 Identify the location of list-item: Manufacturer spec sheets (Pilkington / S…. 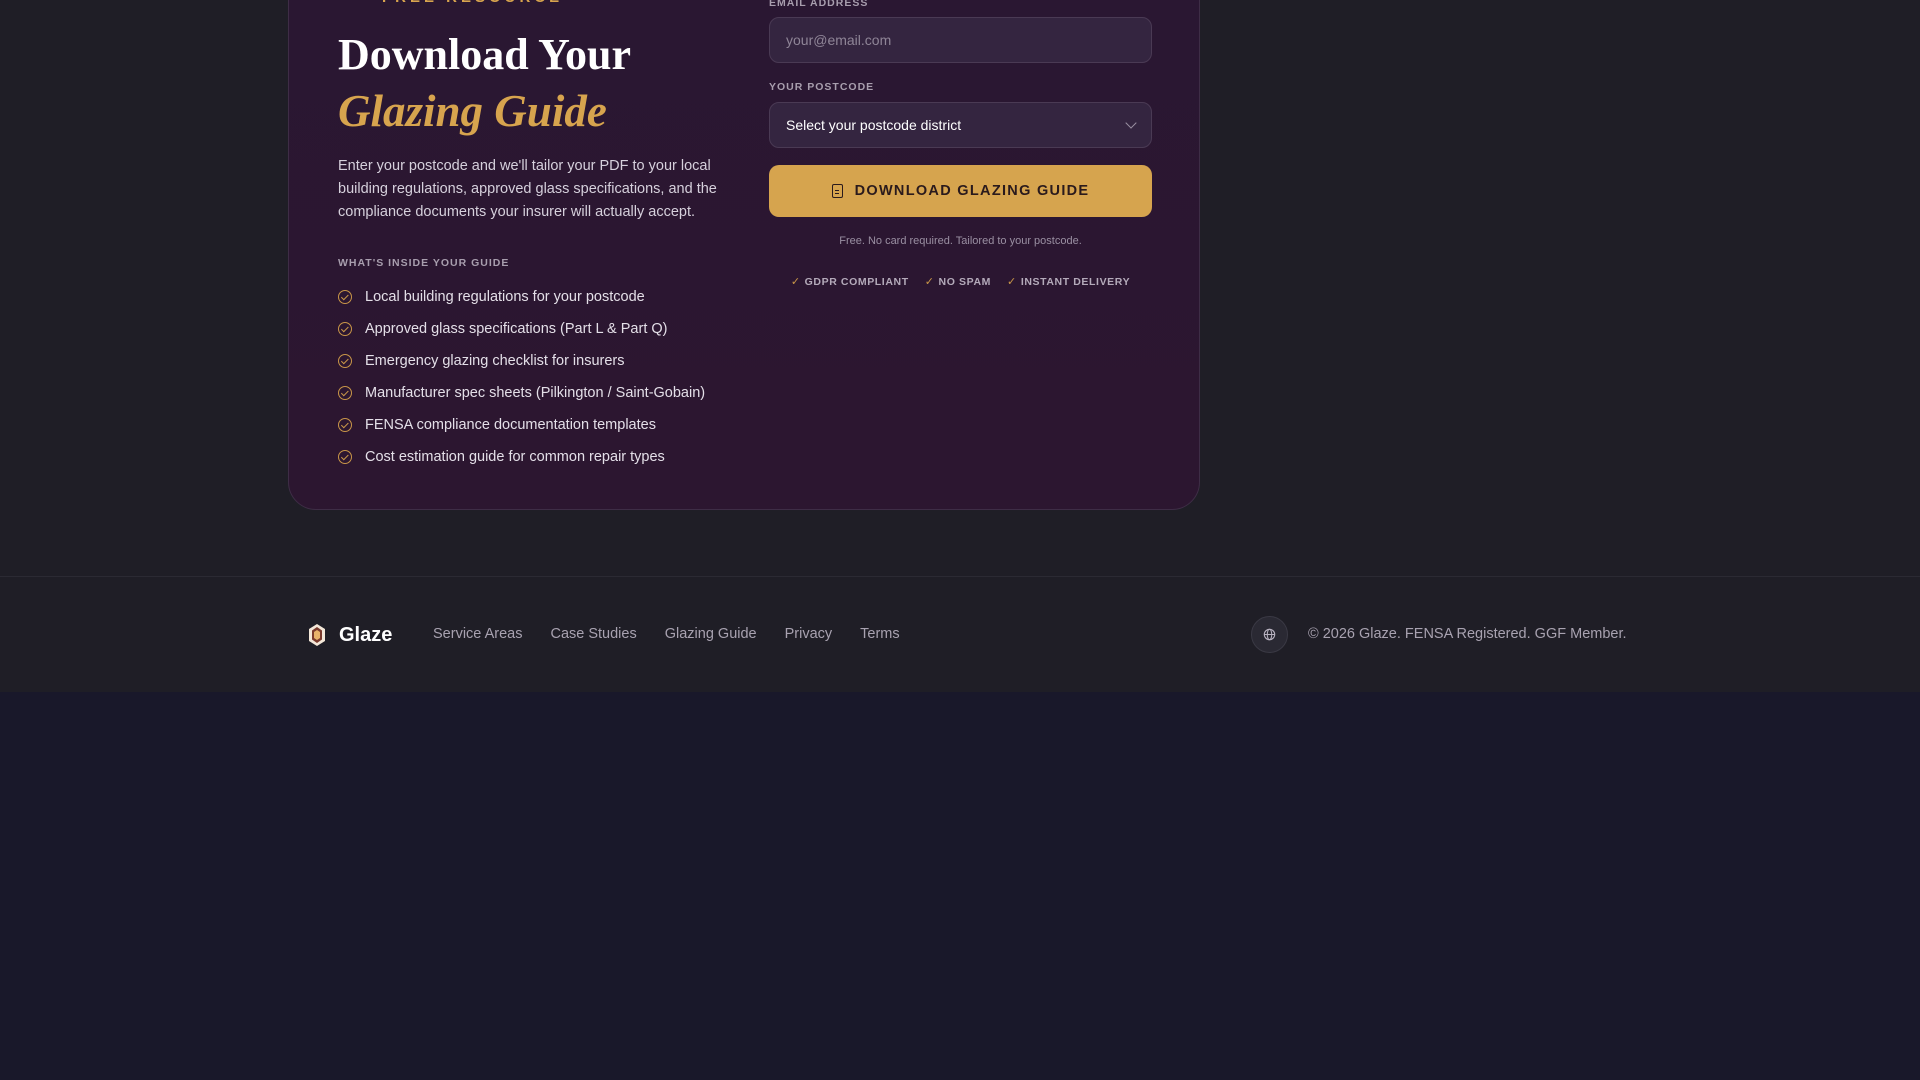
(521, 393).